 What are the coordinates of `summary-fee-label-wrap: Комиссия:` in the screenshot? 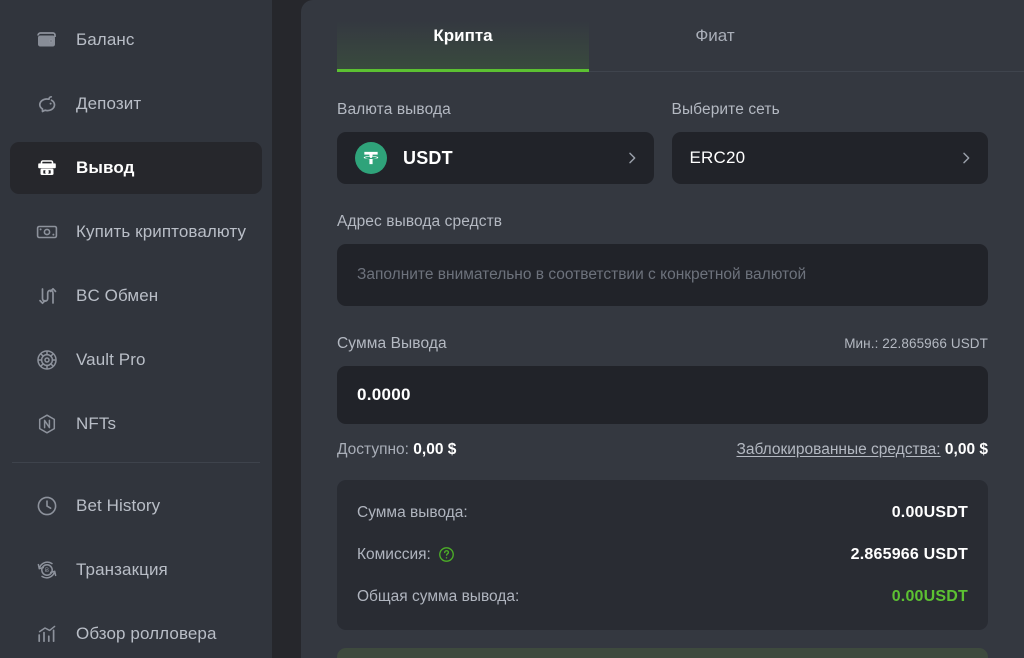 It's located at (406, 555).